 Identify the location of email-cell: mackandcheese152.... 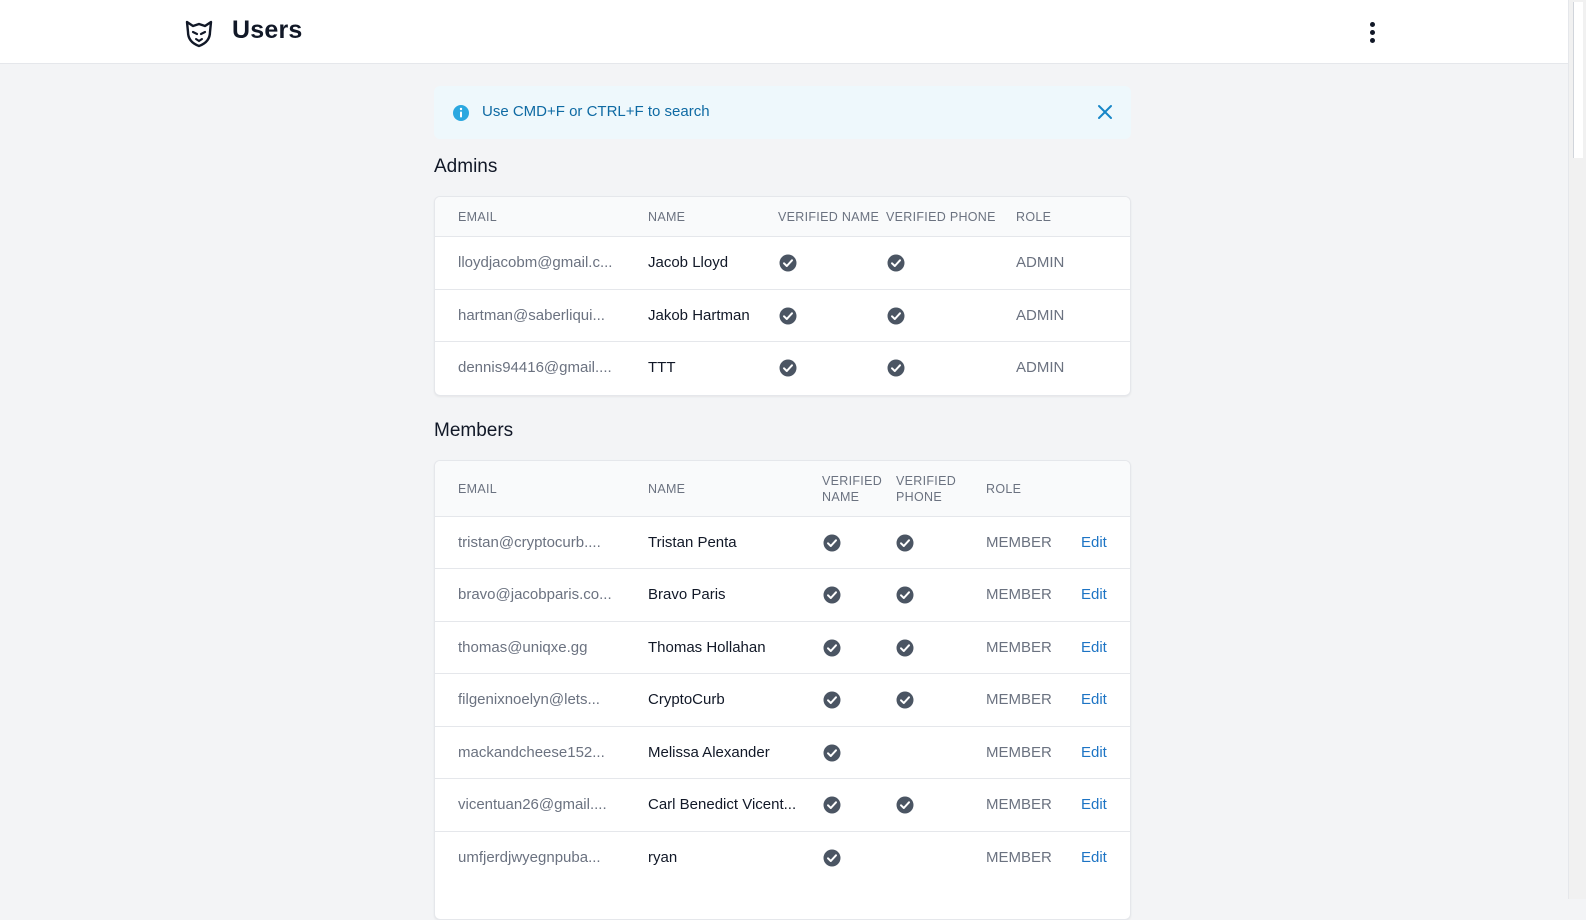
(531, 752).